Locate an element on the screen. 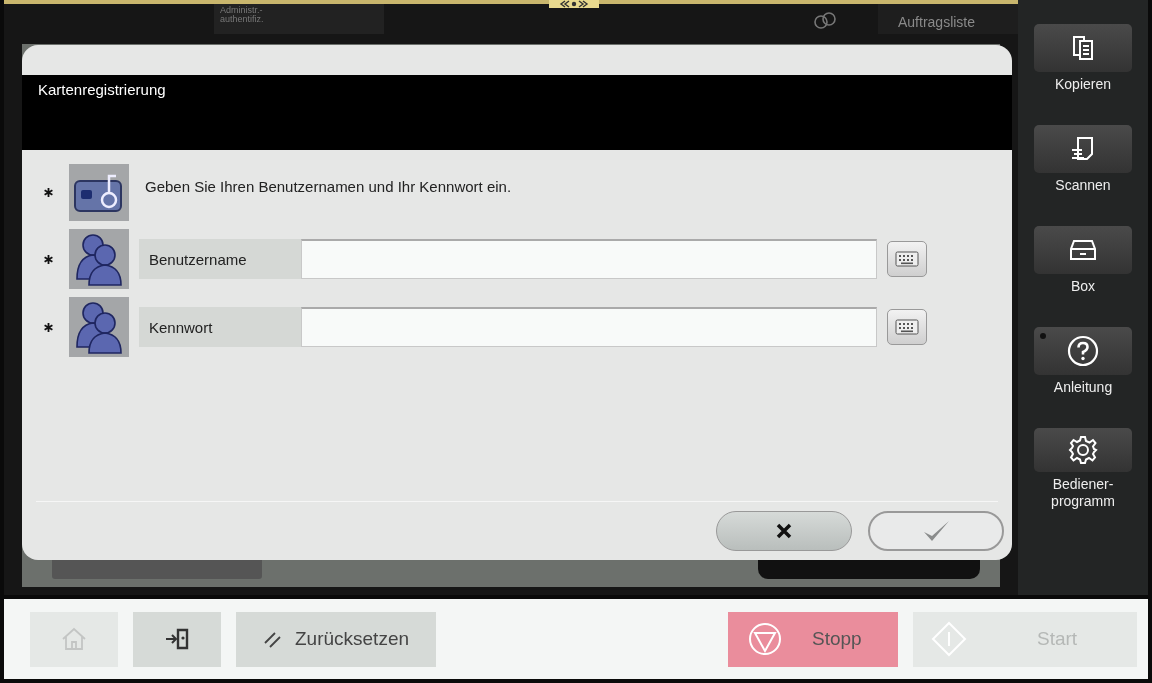 The height and width of the screenshot is (683, 1152). sidebar-label: Kopieren is located at coordinates (1082, 84).